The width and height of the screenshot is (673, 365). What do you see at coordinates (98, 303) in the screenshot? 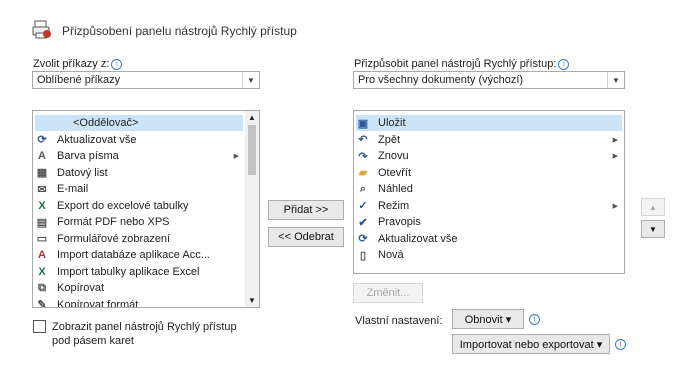
I see `command-item-label: Kopírovat formát` at bounding box center [98, 303].